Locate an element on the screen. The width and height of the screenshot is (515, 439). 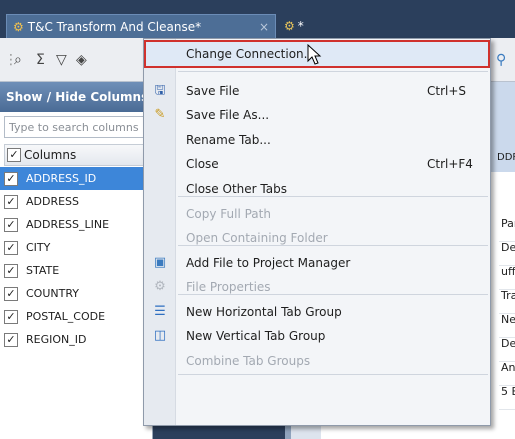
grid-cell: uffa is located at coordinates (507, 277).